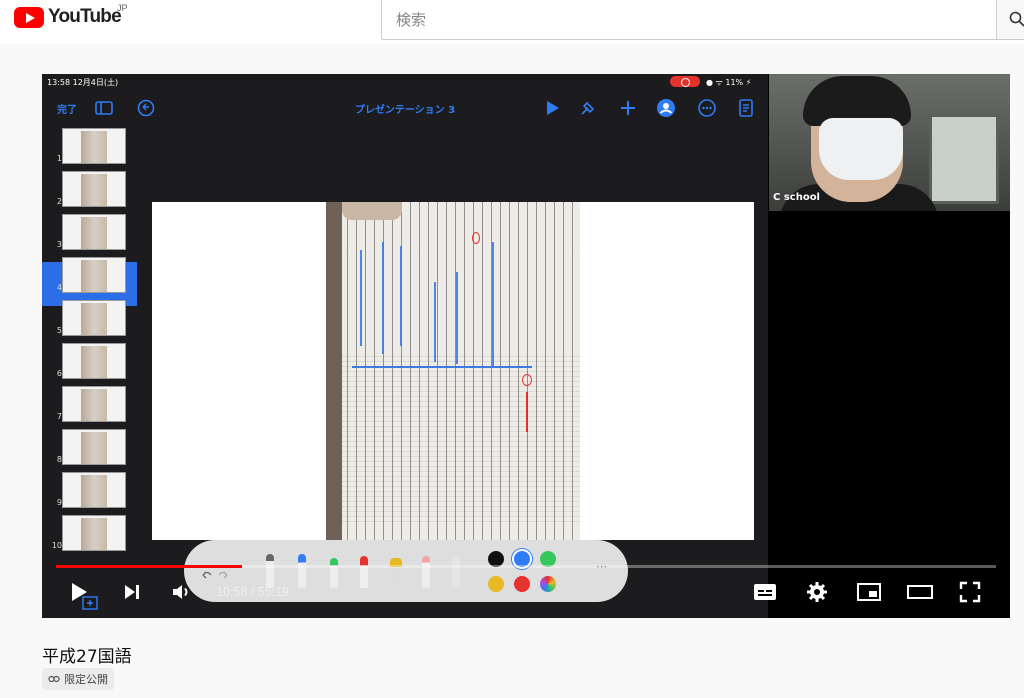 The image size is (1024, 698). Describe the element at coordinates (691, 20) in the screenshot. I see `search-input: 検索` at that location.